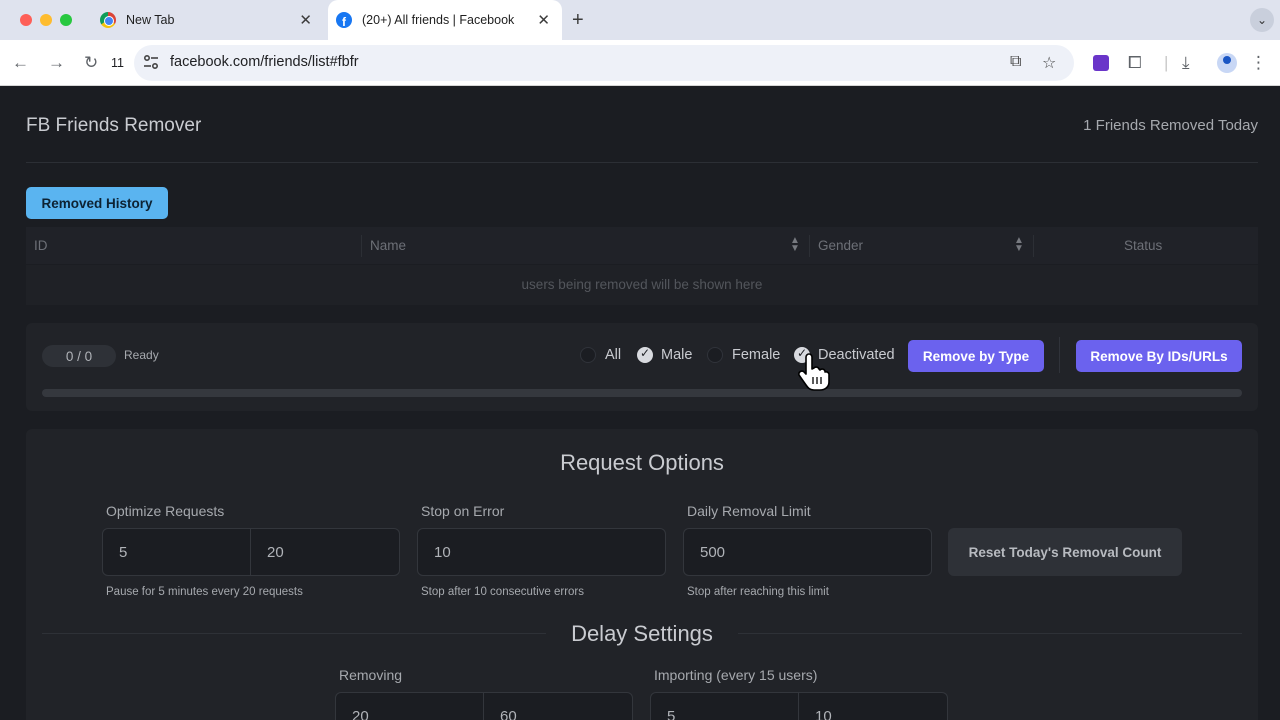 The height and width of the screenshot is (720, 1280). Describe the element at coordinates (756, 355) in the screenshot. I see `filter-female-label: Female` at that location.